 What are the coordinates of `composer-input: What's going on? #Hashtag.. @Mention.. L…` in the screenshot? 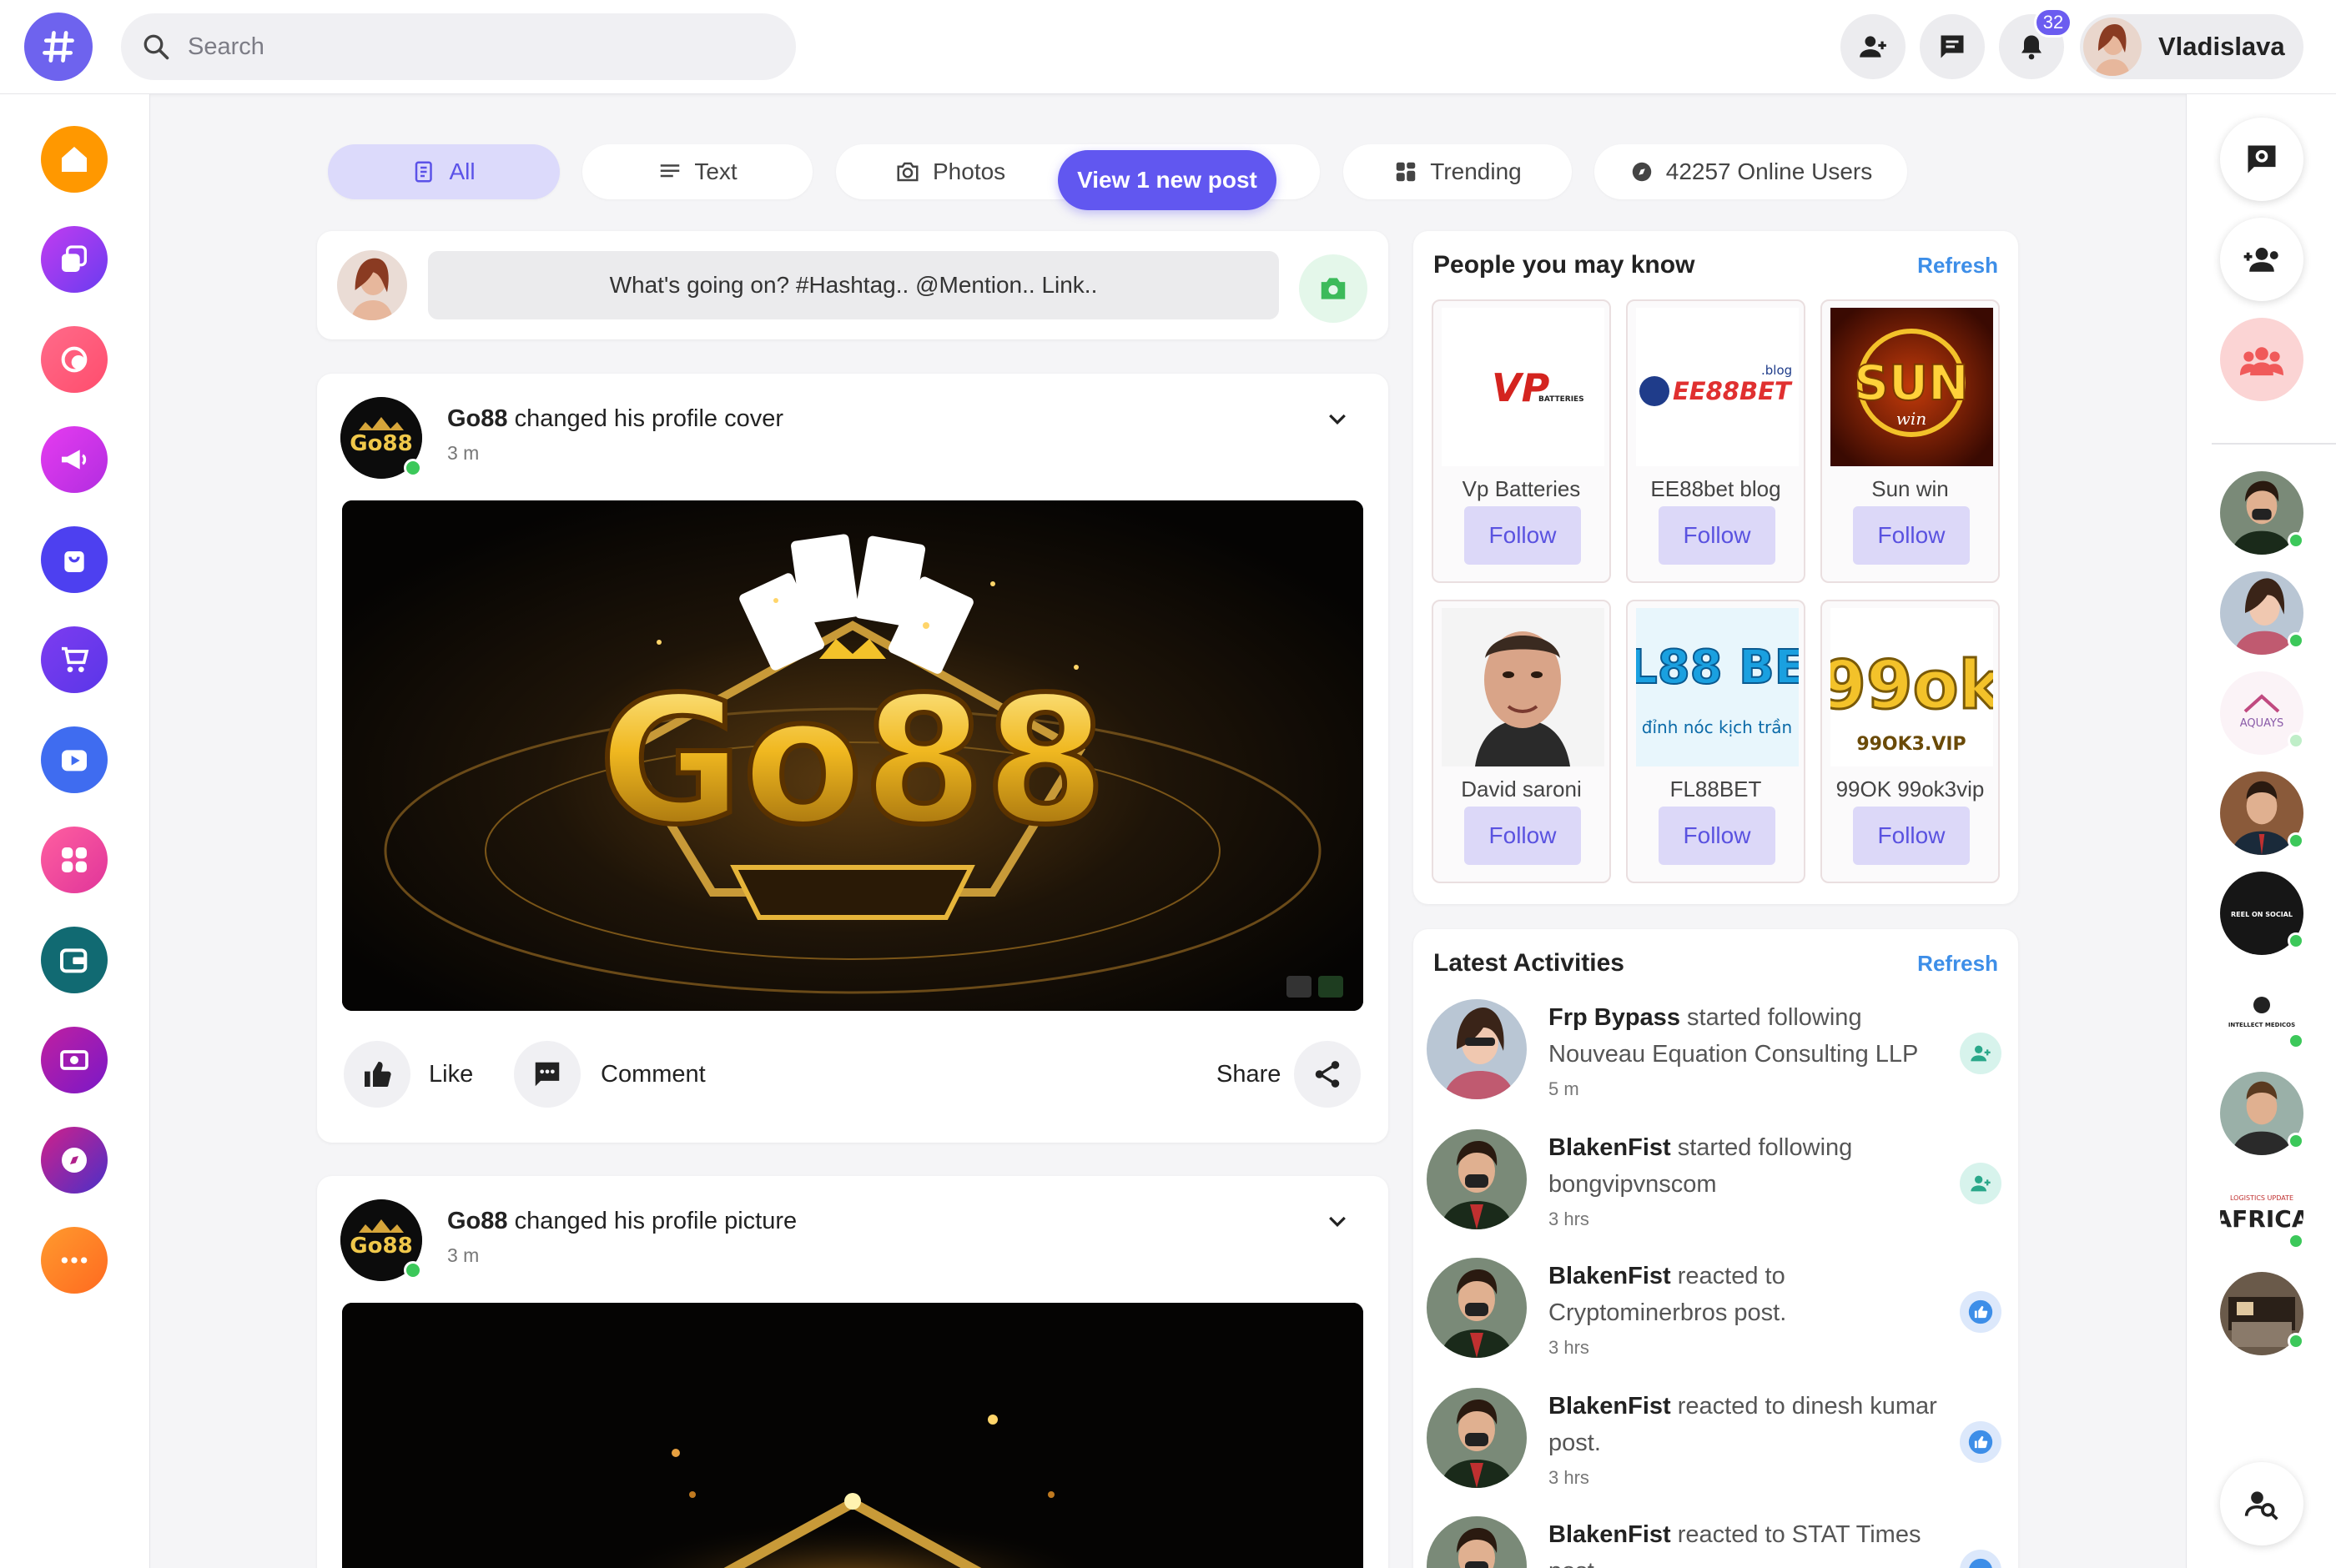 It's located at (853, 285).